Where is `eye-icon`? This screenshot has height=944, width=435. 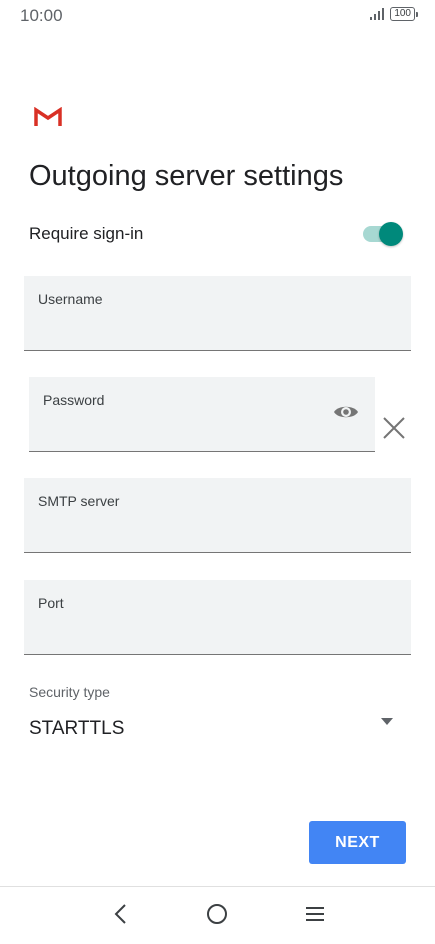
eye-icon is located at coordinates (346, 412).